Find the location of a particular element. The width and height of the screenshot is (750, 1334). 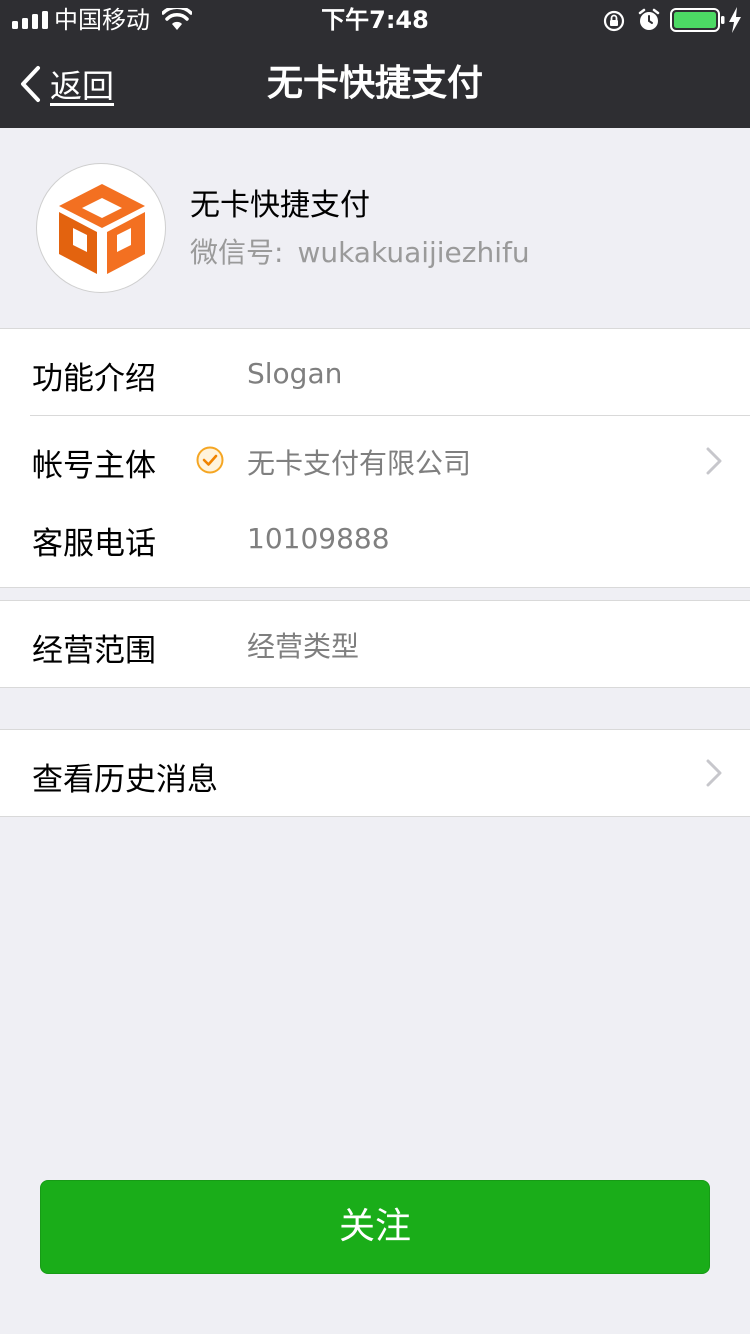

account-value: 无卡支付有限公司 is located at coordinates (359, 463).